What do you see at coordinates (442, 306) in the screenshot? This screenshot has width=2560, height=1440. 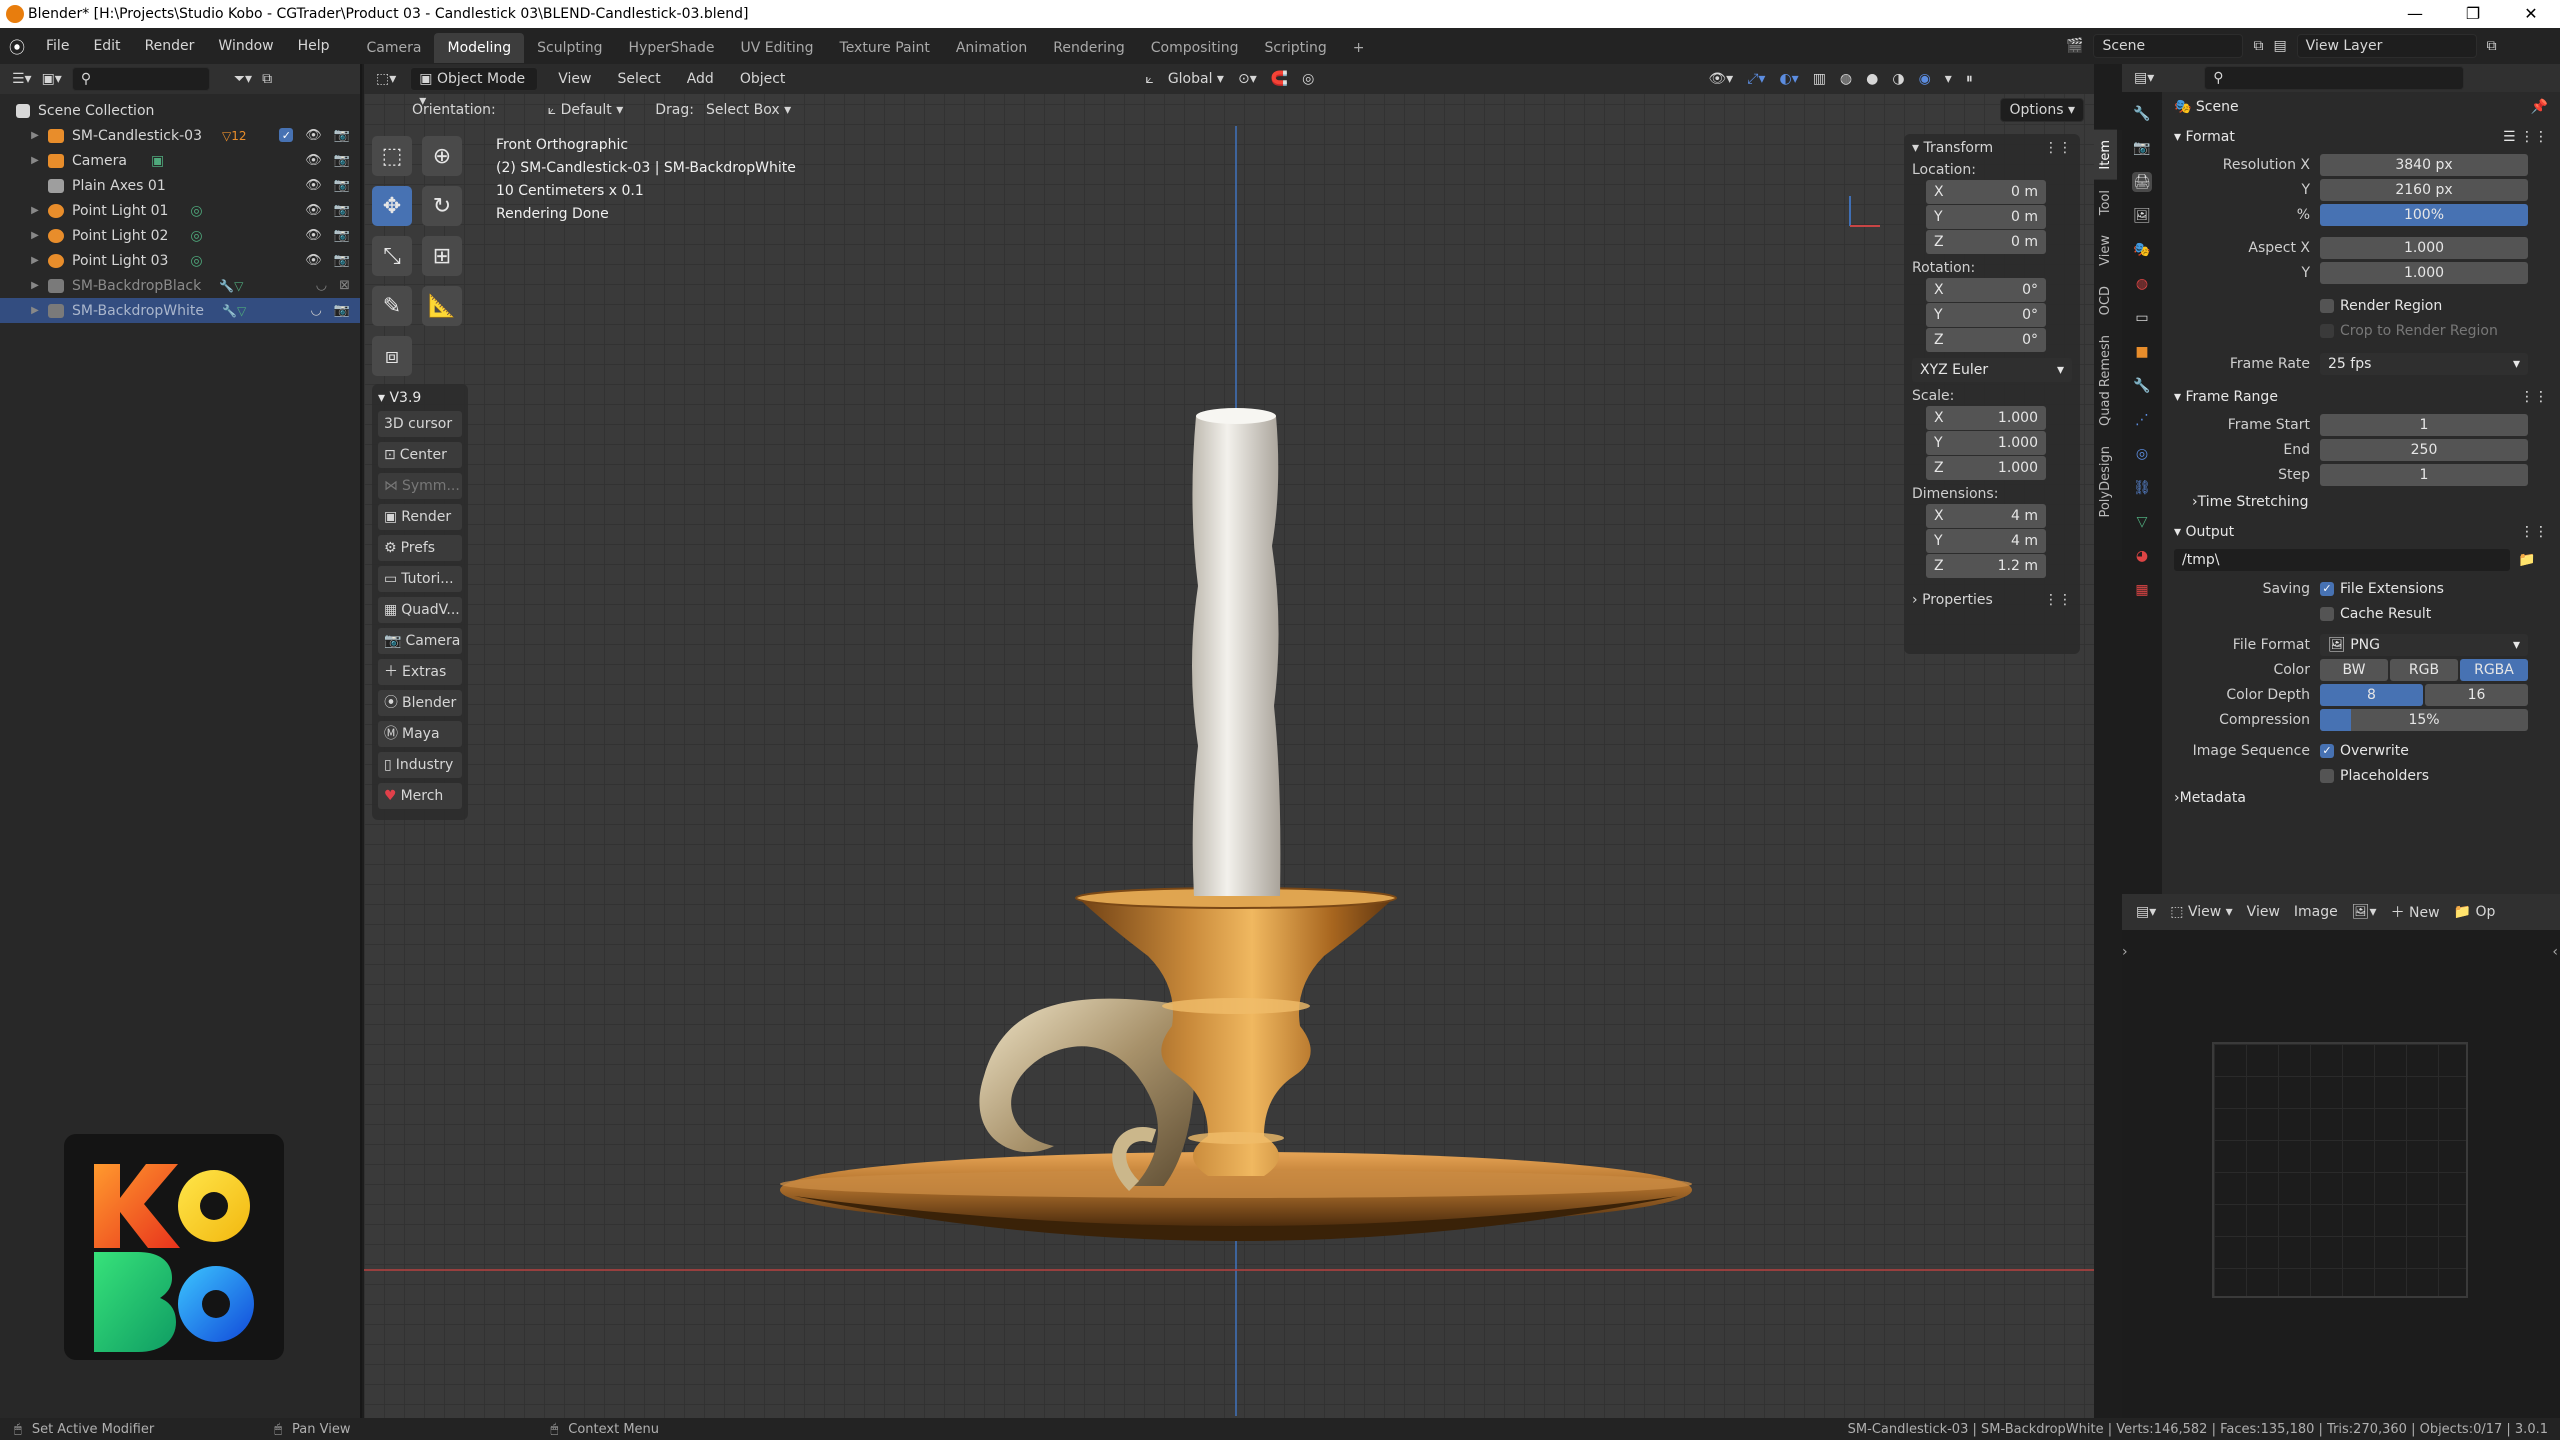 I see `measure-tool-icon: 📐` at bounding box center [442, 306].